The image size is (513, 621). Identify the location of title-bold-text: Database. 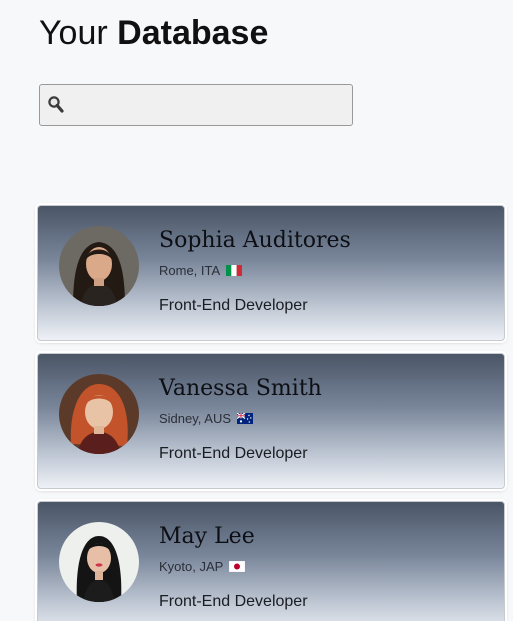
(193, 33).